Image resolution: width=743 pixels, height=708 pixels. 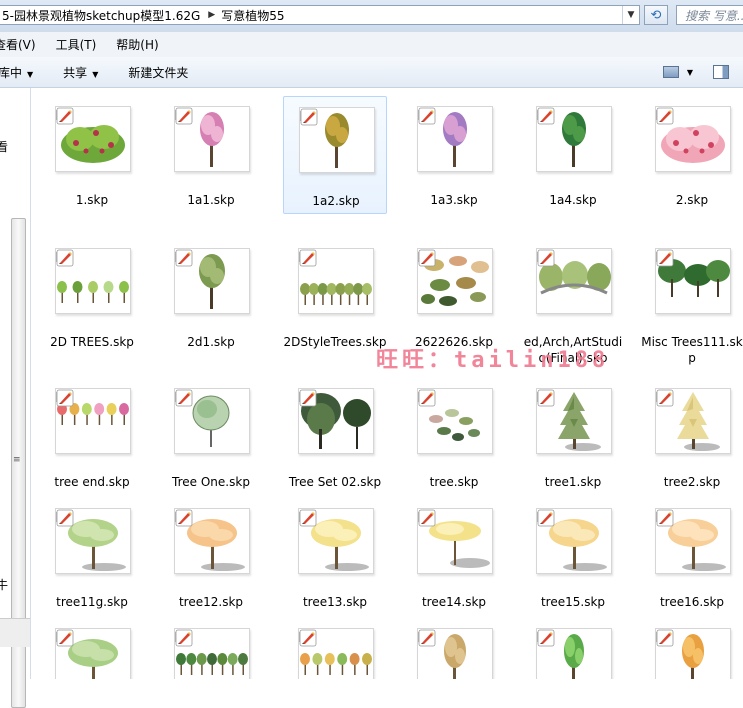 What do you see at coordinates (454, 200) in the screenshot?
I see `file-name: 1a3.skp` at bounding box center [454, 200].